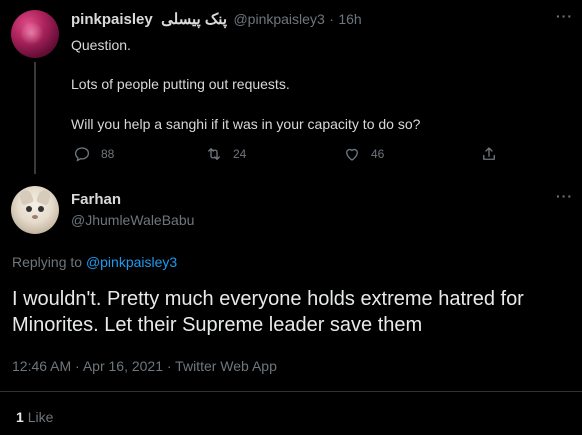  What do you see at coordinates (35, 210) in the screenshot?
I see `avatar-farhan` at bounding box center [35, 210].